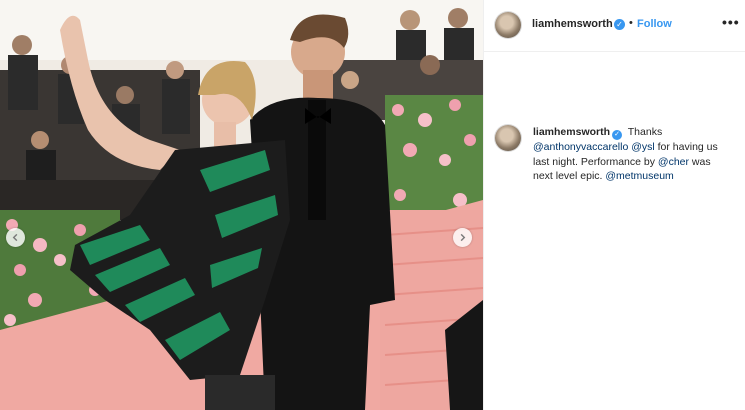  What do you see at coordinates (508, 25) in the screenshot?
I see `avatar` at bounding box center [508, 25].